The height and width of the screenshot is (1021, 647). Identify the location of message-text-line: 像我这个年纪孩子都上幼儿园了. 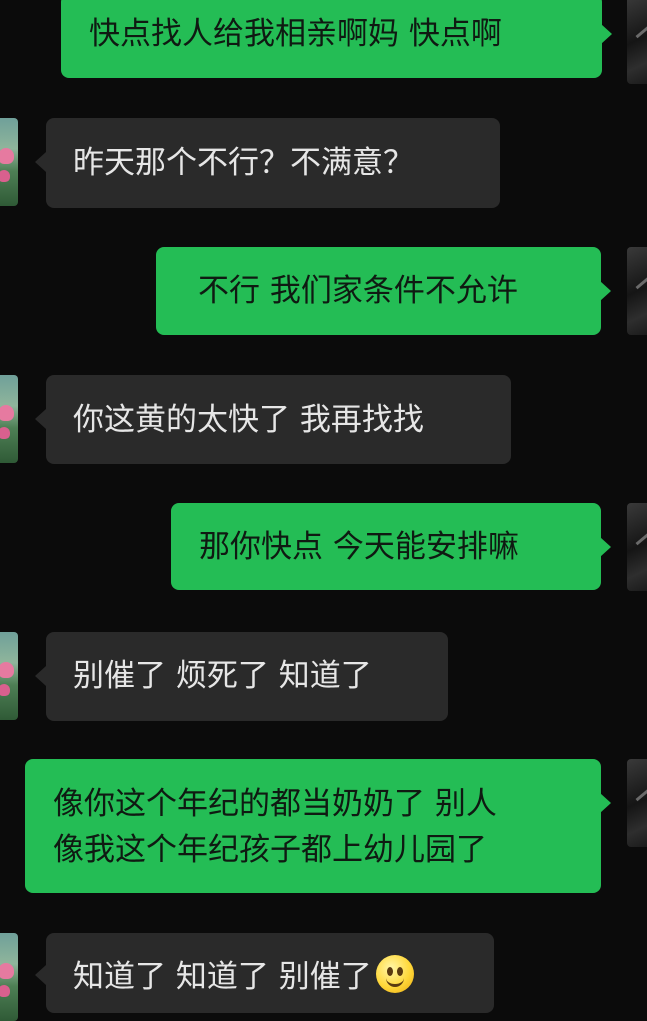
(270, 850).